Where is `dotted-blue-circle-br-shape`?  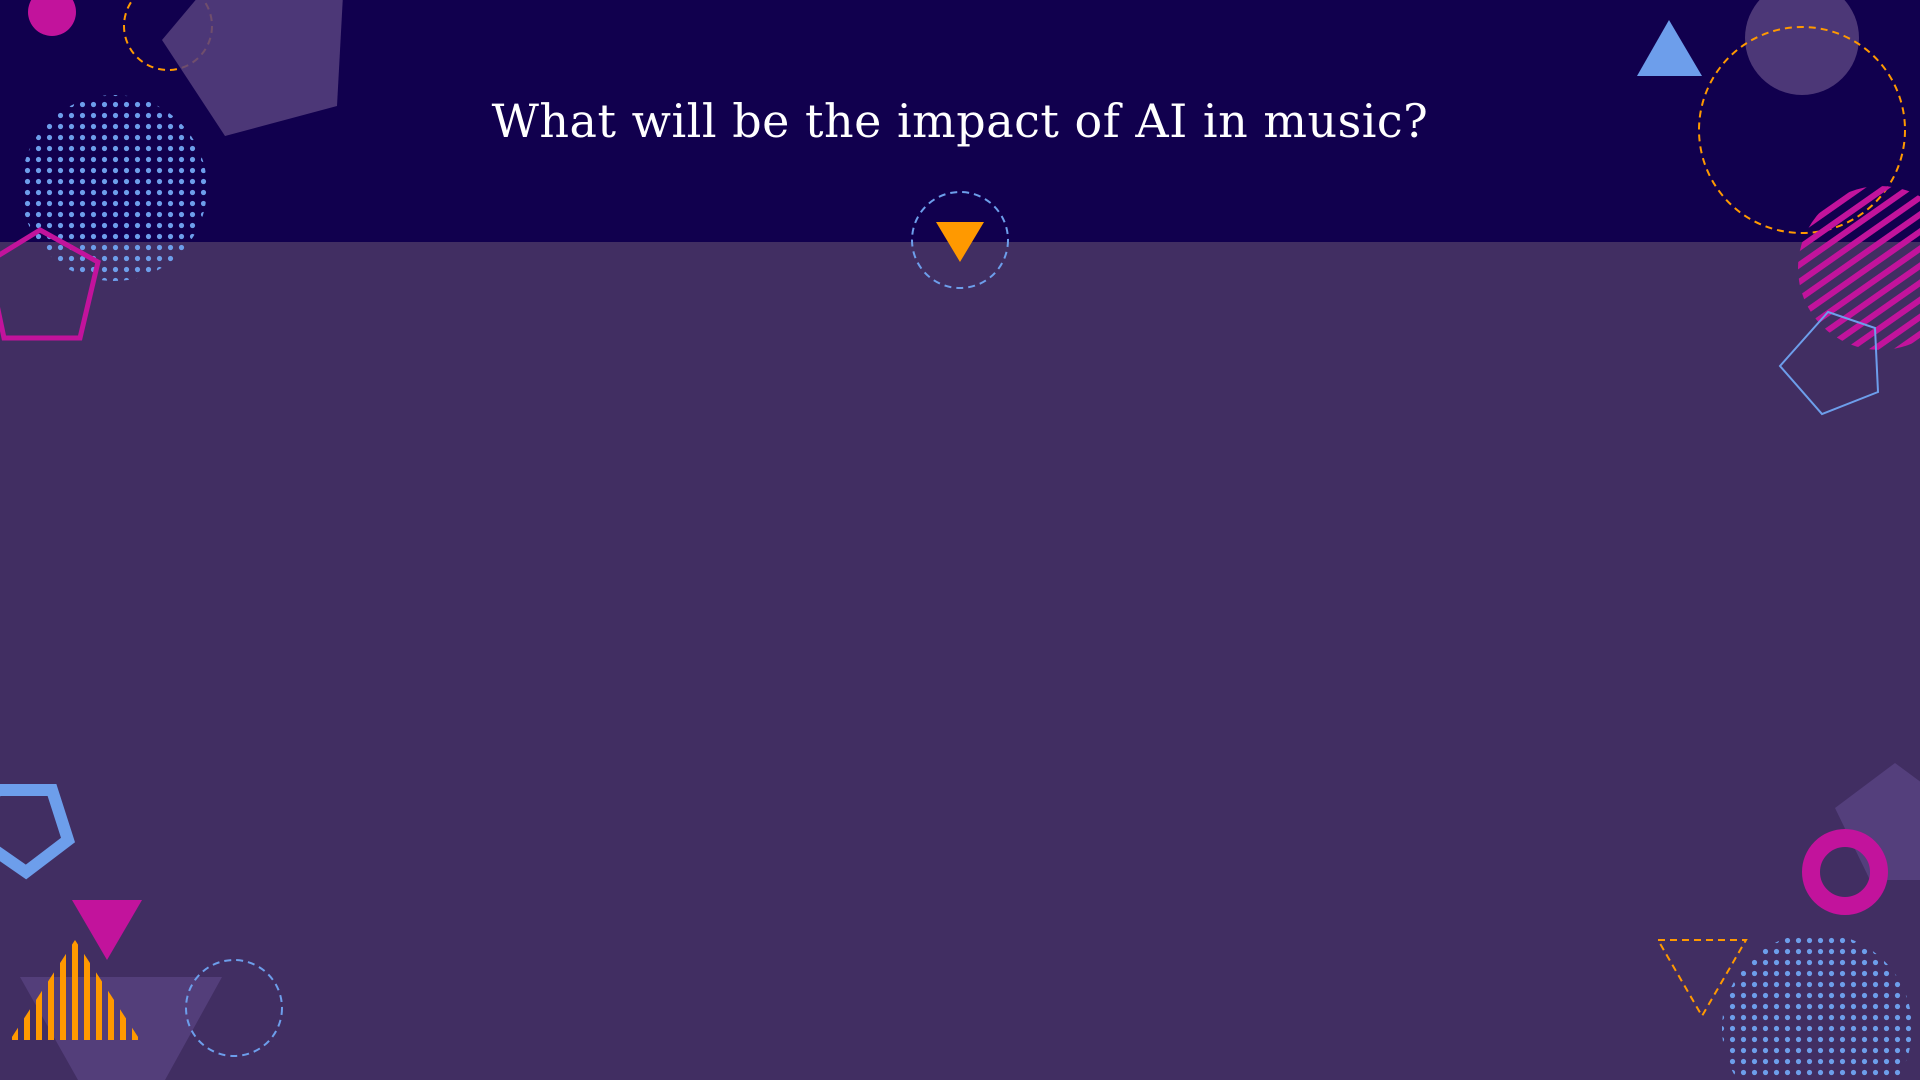
dotted-blue-circle-br-shape is located at coordinates (1817, 1006).